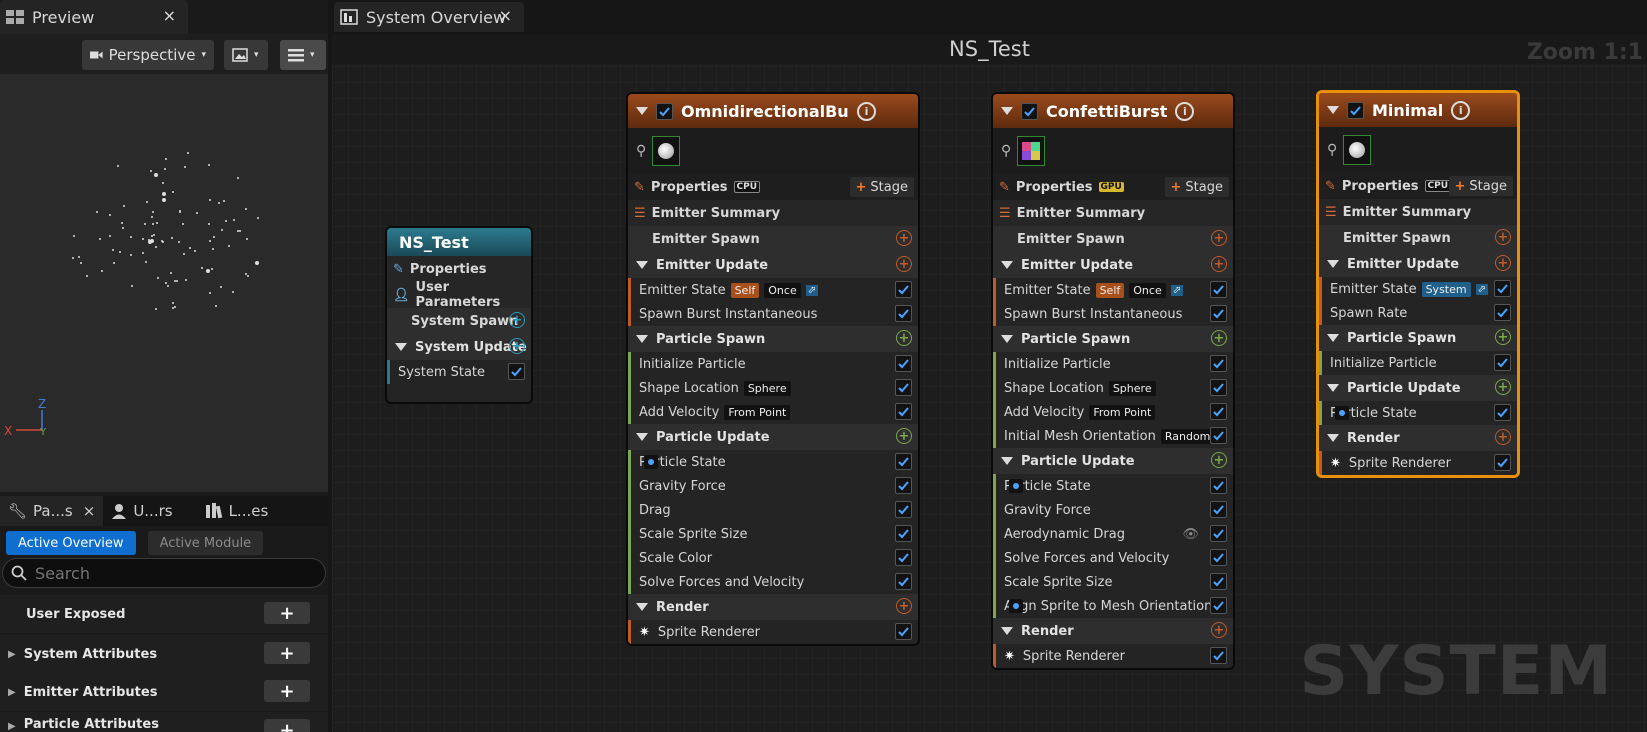 Image resolution: width=1647 pixels, height=732 pixels. I want to click on emitter-spawn-section: Emitter Spawn +, so click(1113, 239).